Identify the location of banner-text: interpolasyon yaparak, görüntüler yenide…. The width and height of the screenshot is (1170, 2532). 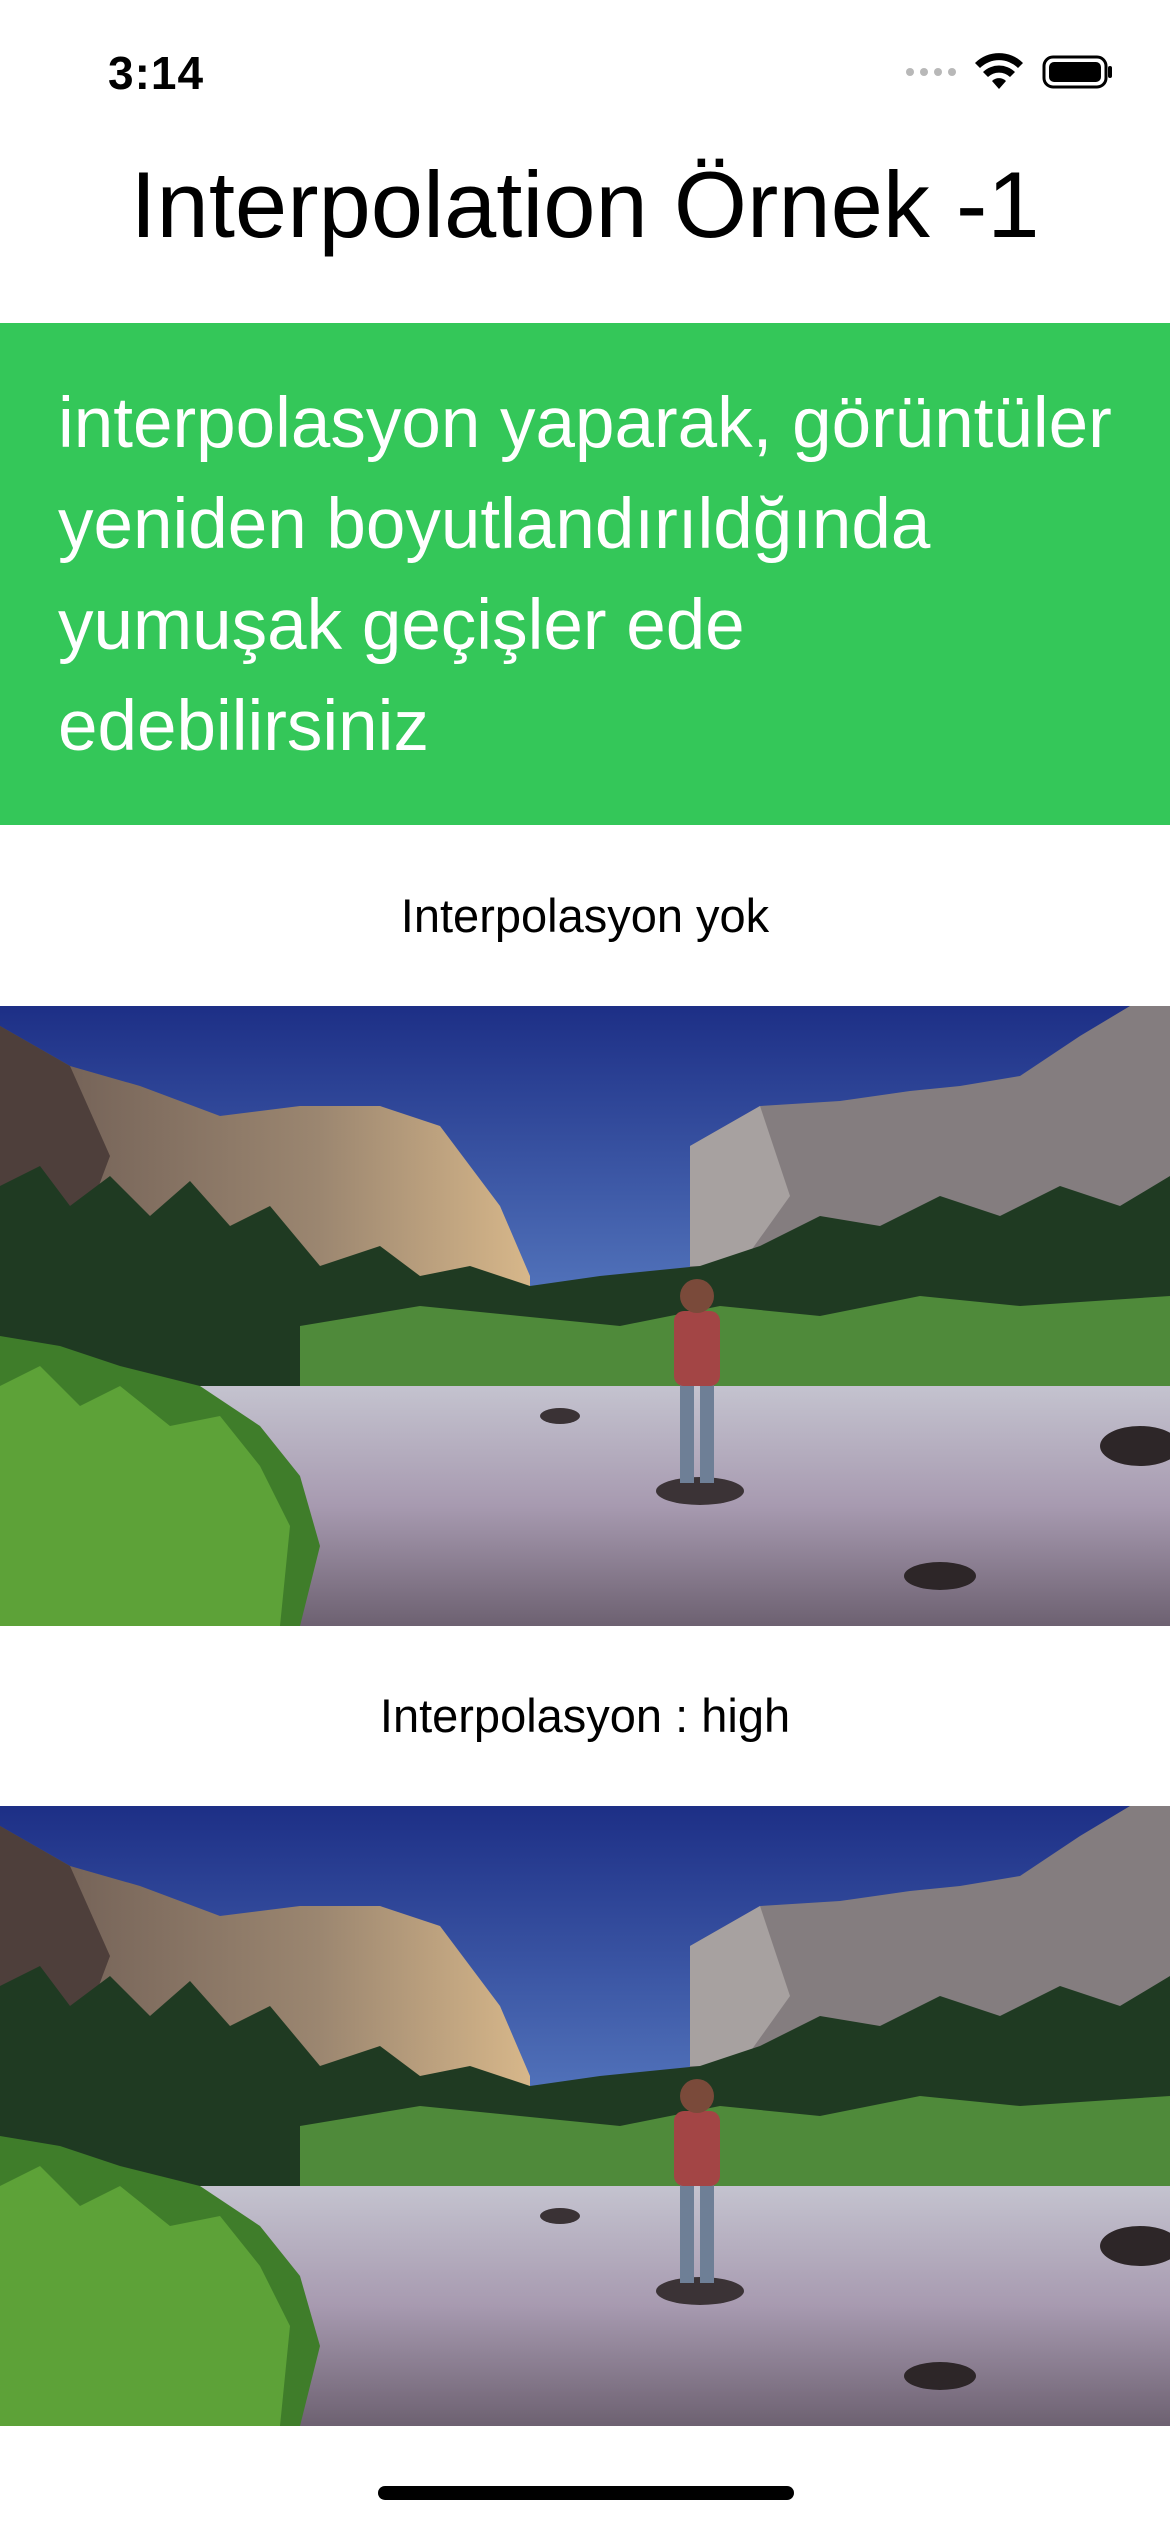
(585, 575).